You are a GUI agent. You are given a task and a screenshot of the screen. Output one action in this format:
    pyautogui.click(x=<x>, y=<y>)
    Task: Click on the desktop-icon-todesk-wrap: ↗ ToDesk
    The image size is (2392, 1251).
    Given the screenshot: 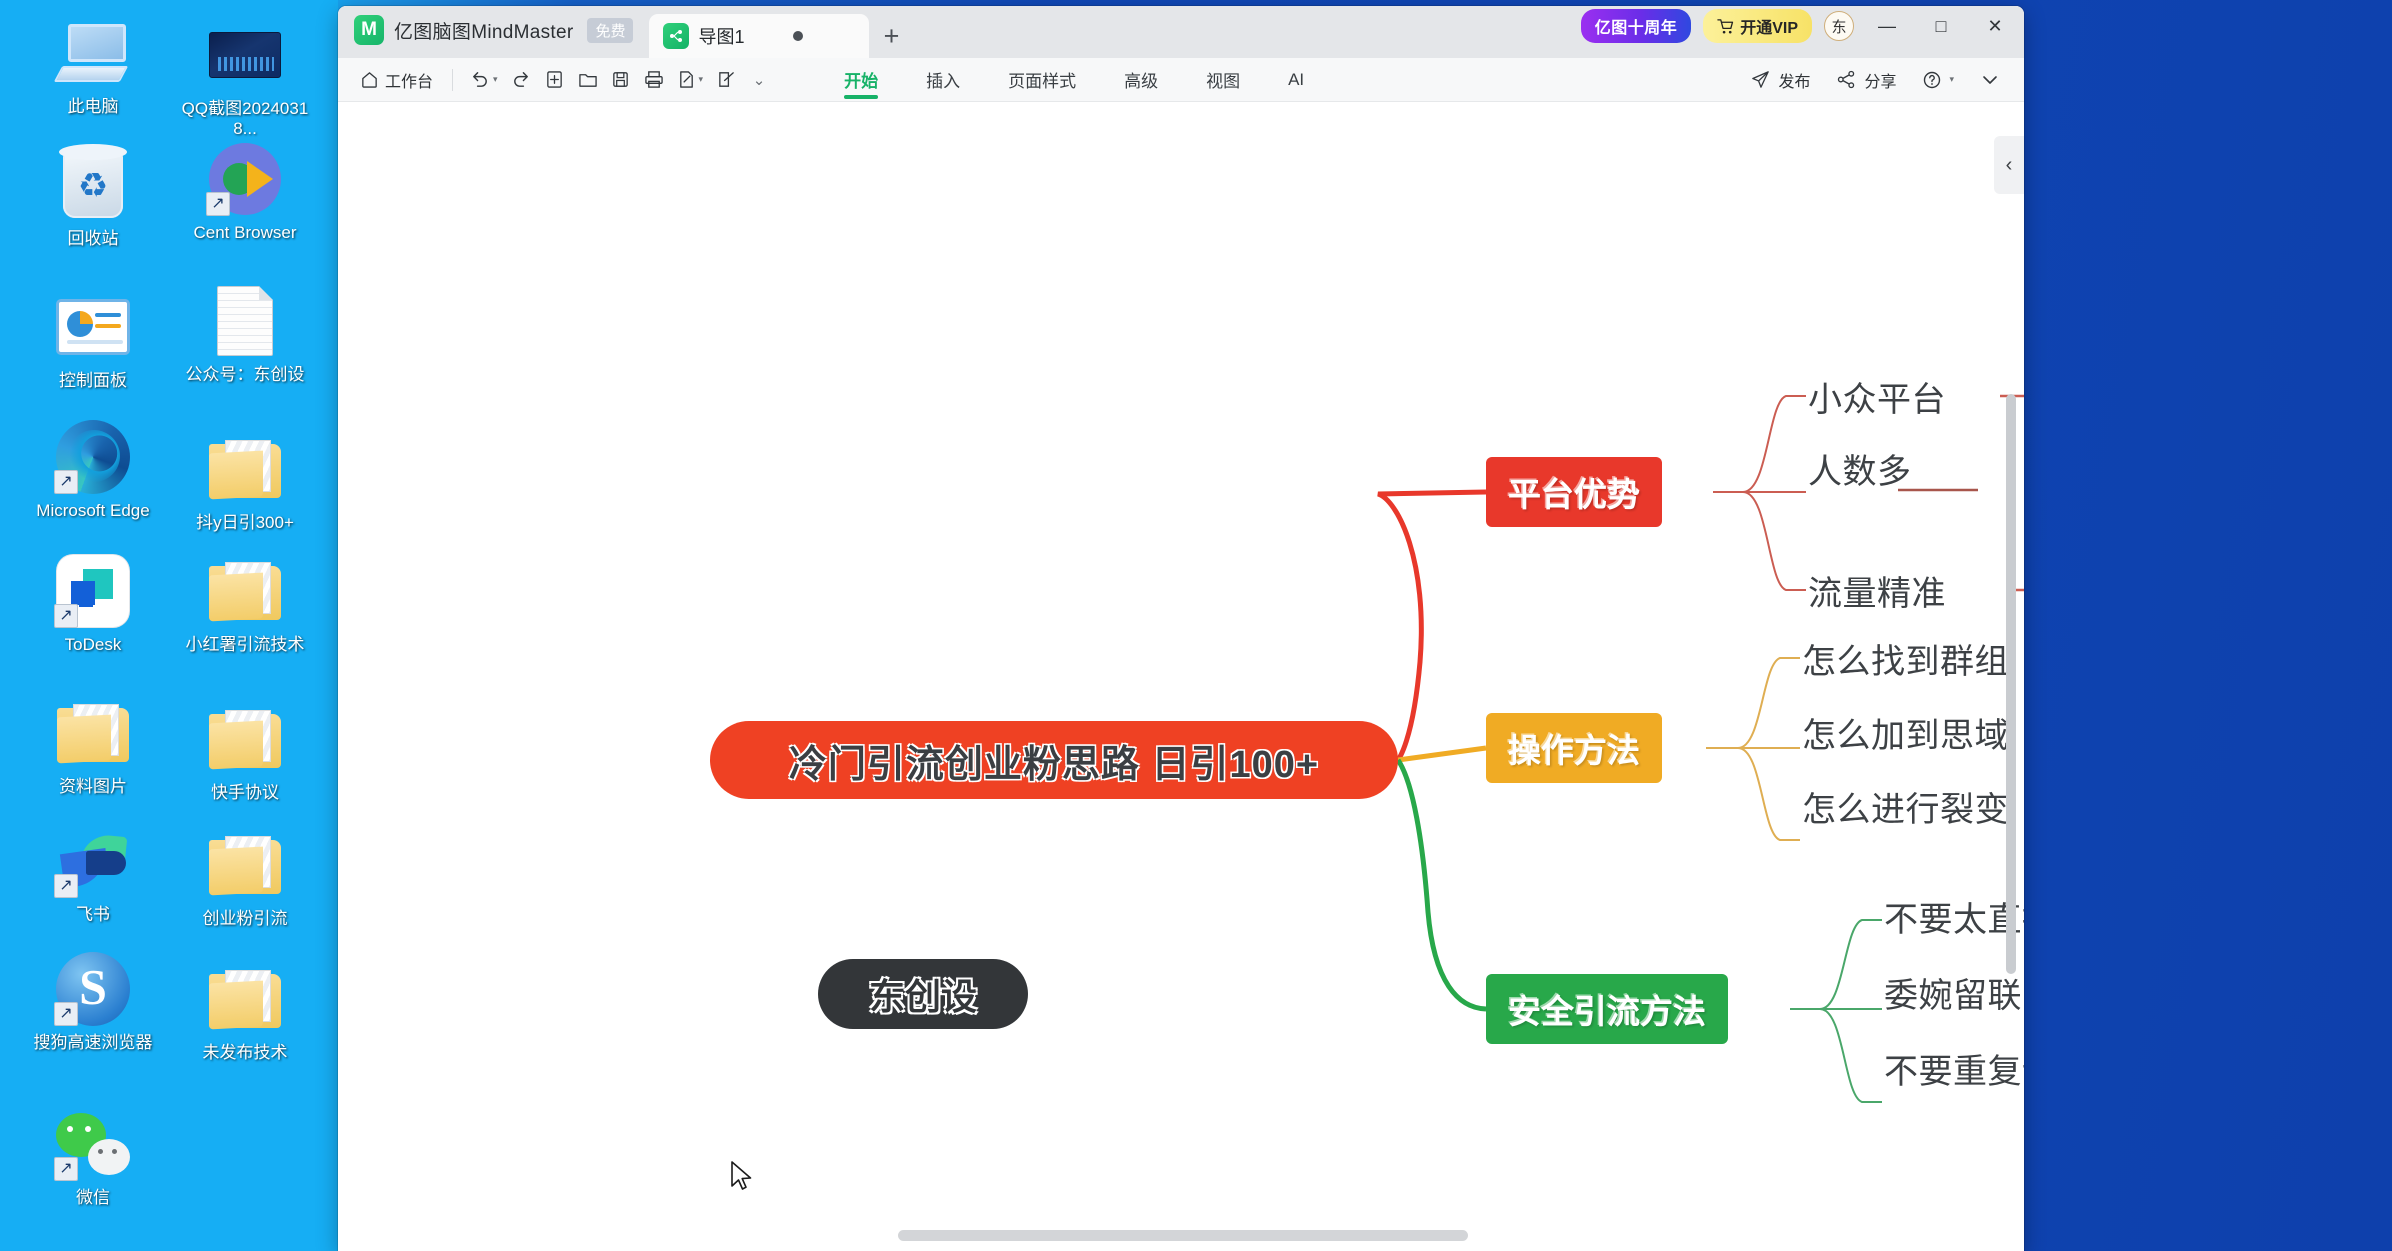 What is the action you would take?
    pyautogui.click(x=93, y=611)
    